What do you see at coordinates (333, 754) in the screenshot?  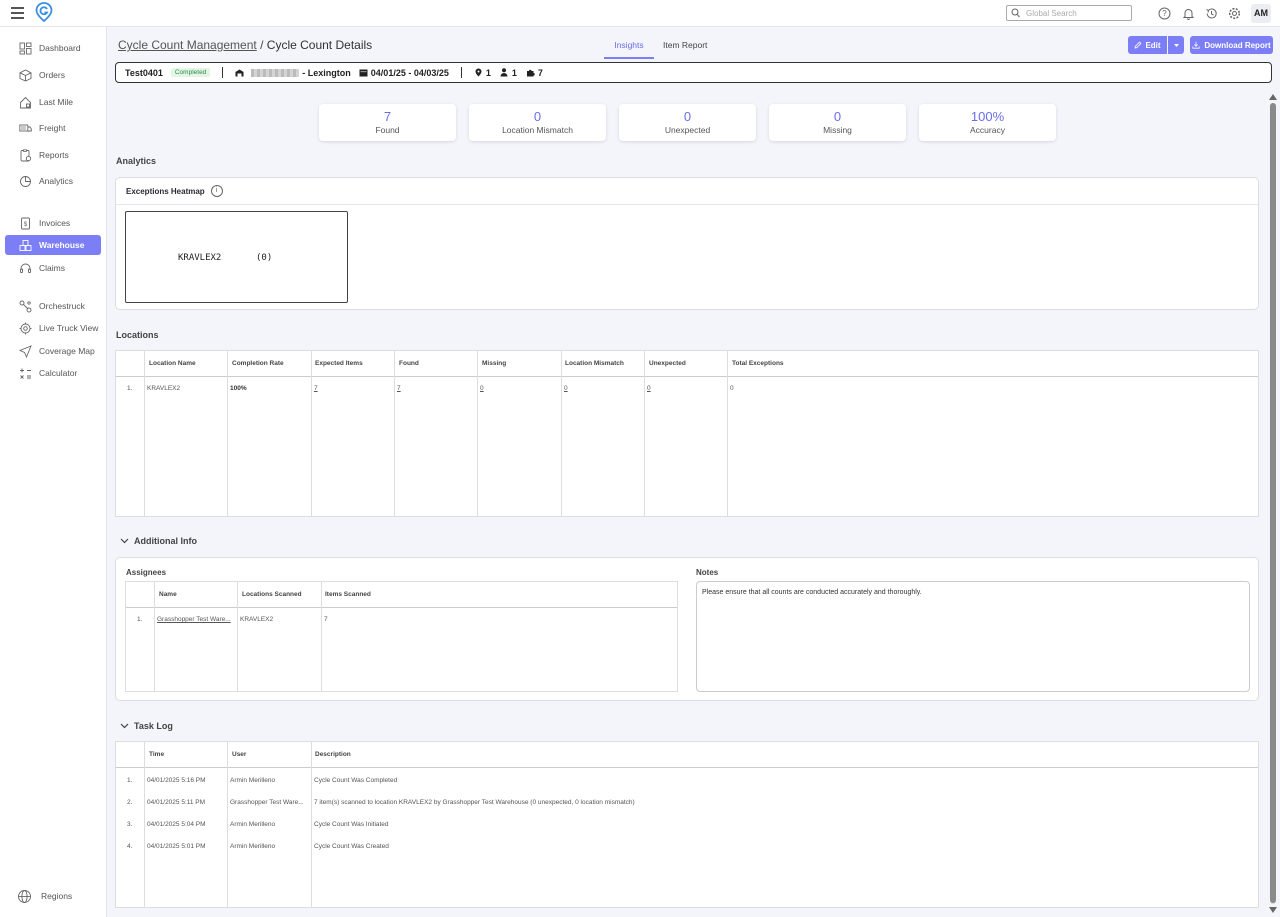 I see `column-header: Description` at bounding box center [333, 754].